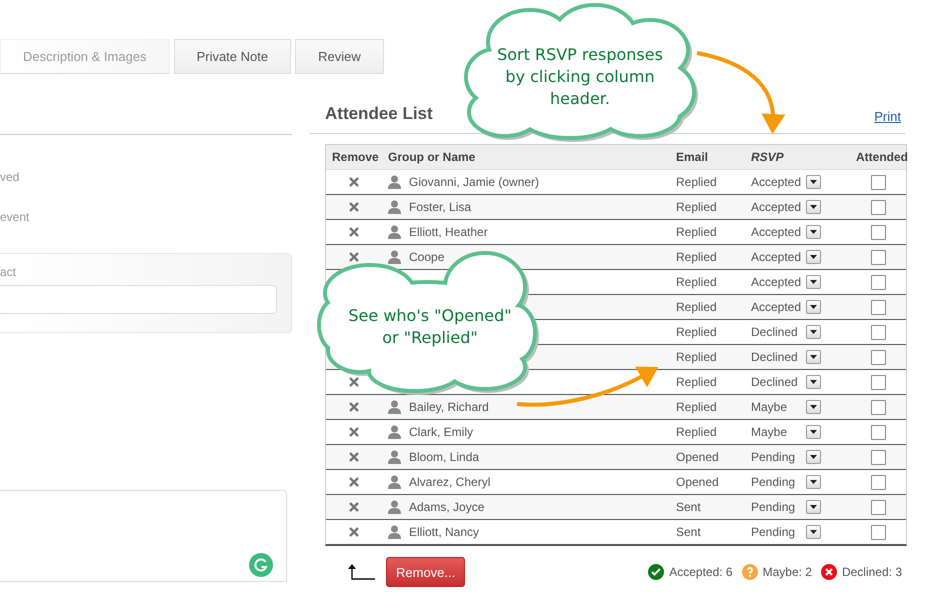  What do you see at coordinates (701, 572) in the screenshot?
I see `summary-count: Accepted: 6` at bounding box center [701, 572].